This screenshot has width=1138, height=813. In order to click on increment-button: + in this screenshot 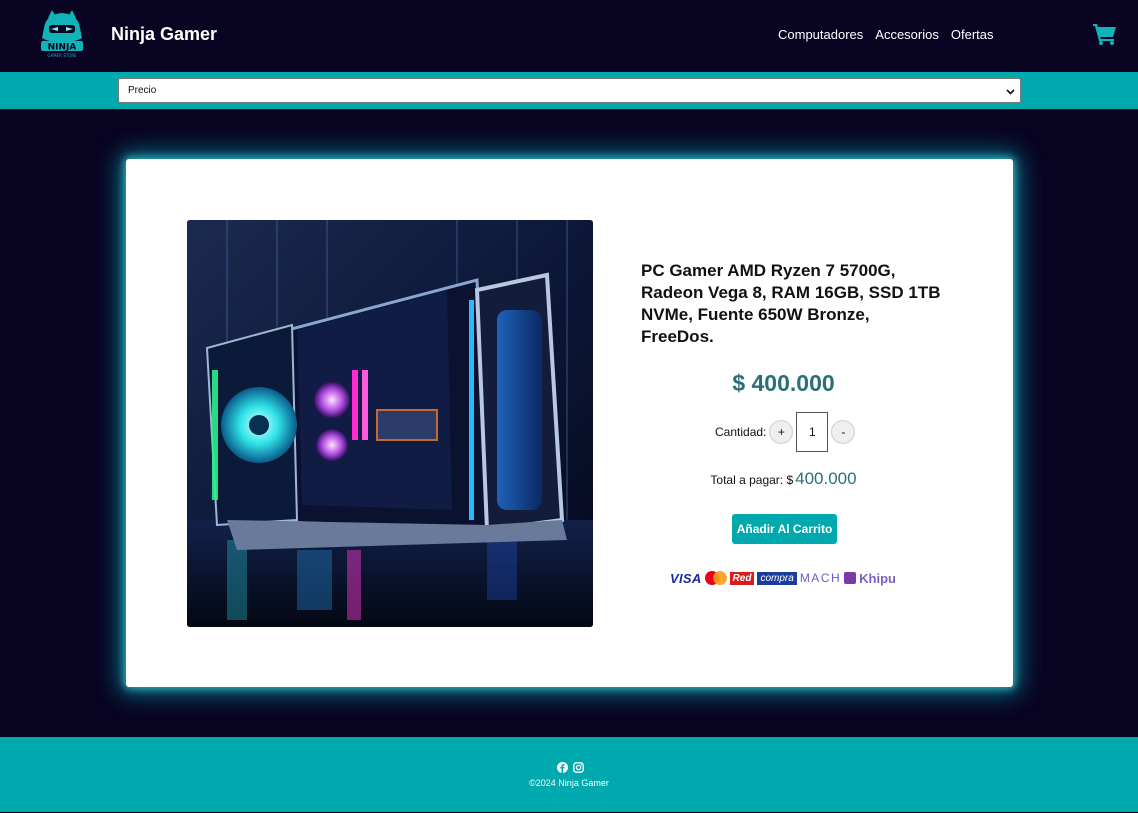, I will do `click(781, 432)`.